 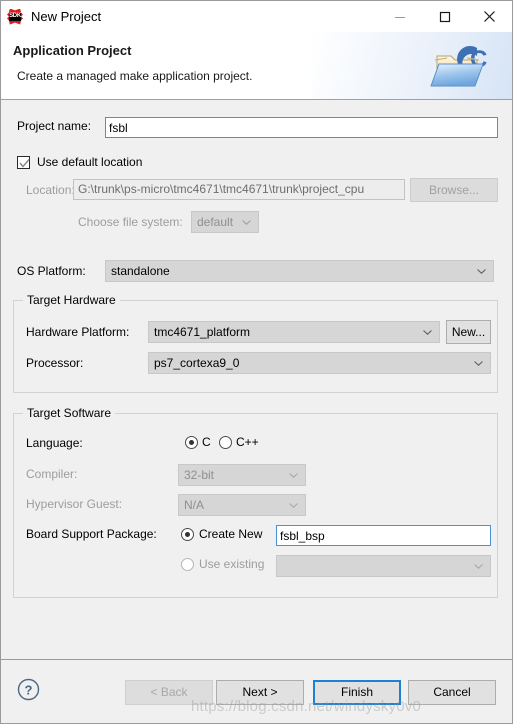 What do you see at coordinates (197, 363) in the screenshot?
I see `processor-value: ps7_cortexa9_0` at bounding box center [197, 363].